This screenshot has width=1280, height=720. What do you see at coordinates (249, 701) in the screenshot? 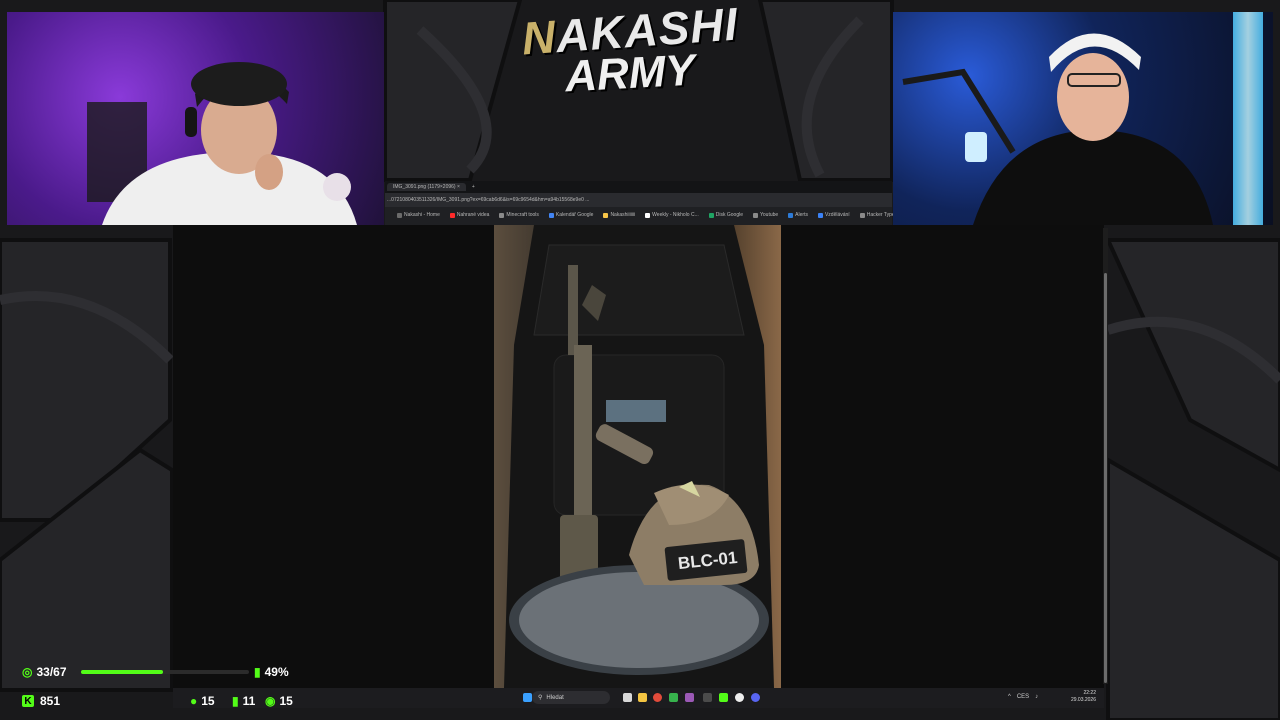
I see `stat-bars-value: 11` at bounding box center [249, 701].